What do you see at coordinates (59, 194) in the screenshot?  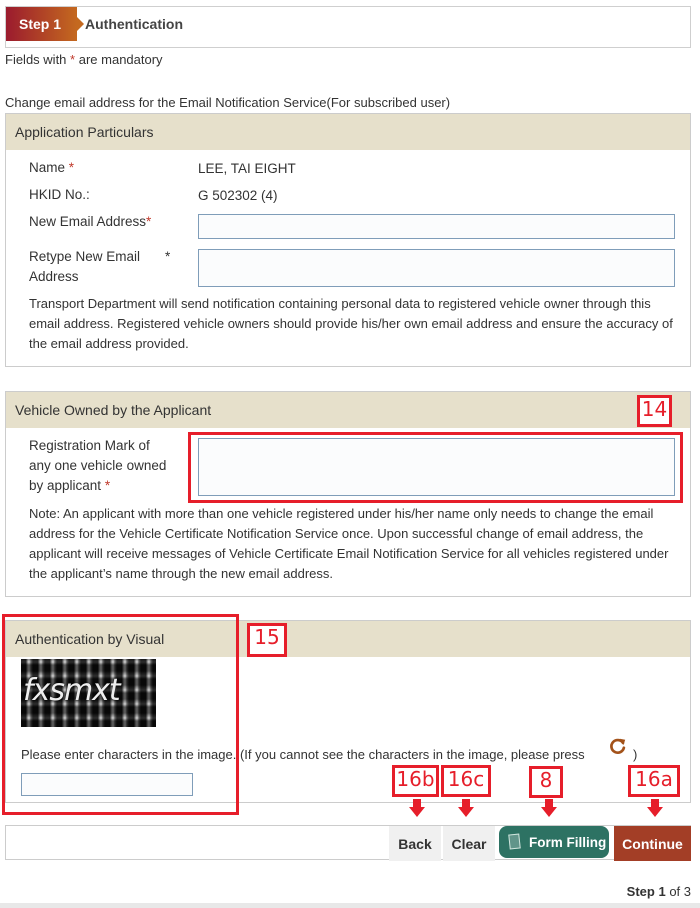 I see `hkid-label: HKID No.:` at bounding box center [59, 194].